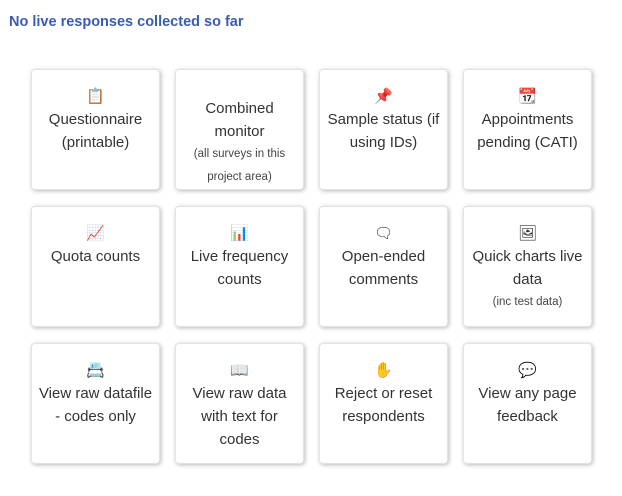 Image resolution: width=622 pixels, height=496 pixels. Describe the element at coordinates (527, 302) in the screenshot. I see `tile-sublabel: (inc test data)` at that location.